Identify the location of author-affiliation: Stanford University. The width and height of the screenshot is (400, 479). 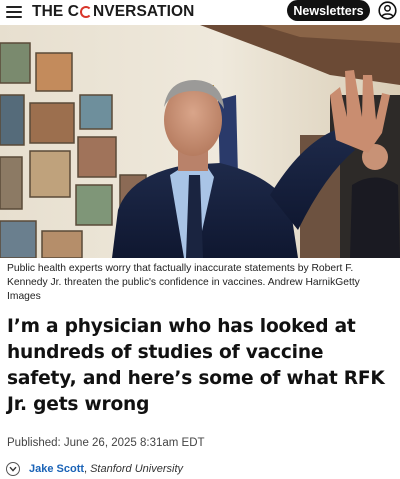
(137, 469).